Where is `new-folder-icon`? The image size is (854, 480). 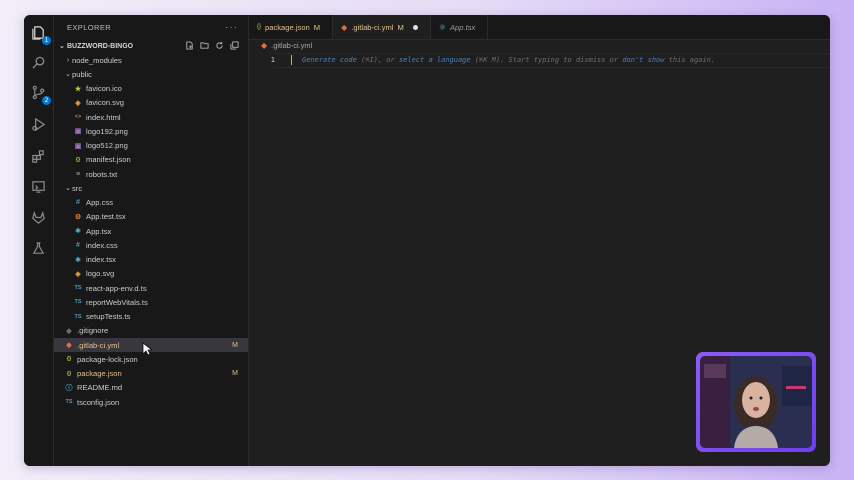
new-folder-icon is located at coordinates (204, 45).